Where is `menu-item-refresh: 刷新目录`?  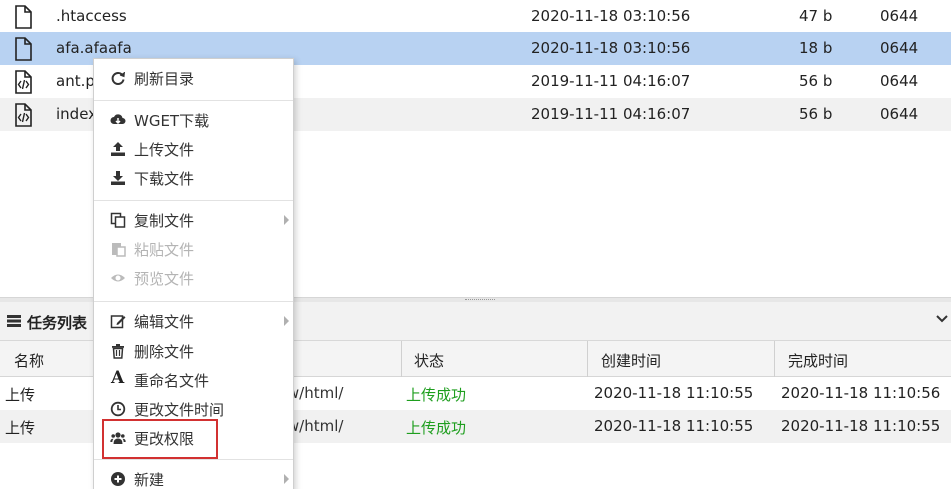 menu-item-refresh: 刷新目录 is located at coordinates (193, 77).